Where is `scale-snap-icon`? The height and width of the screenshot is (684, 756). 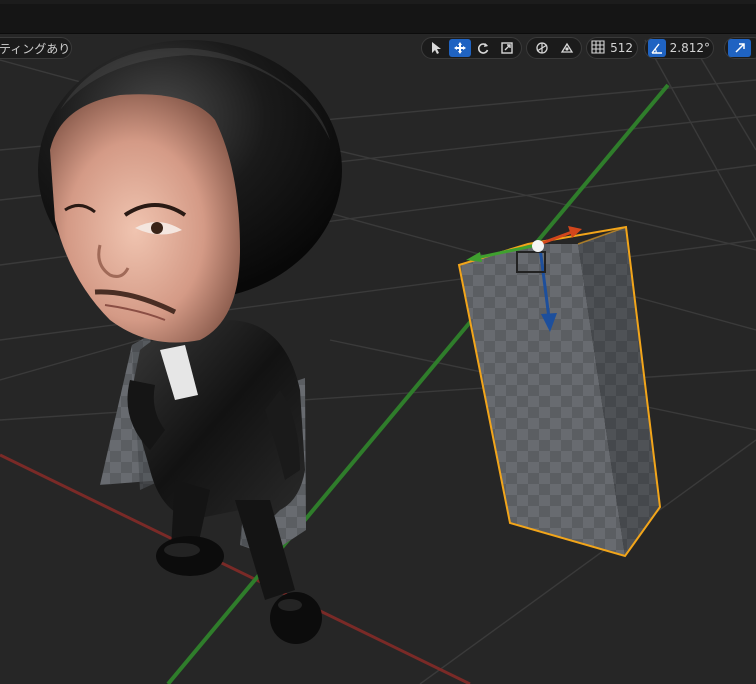
scale-snap-icon is located at coordinates (739, 48).